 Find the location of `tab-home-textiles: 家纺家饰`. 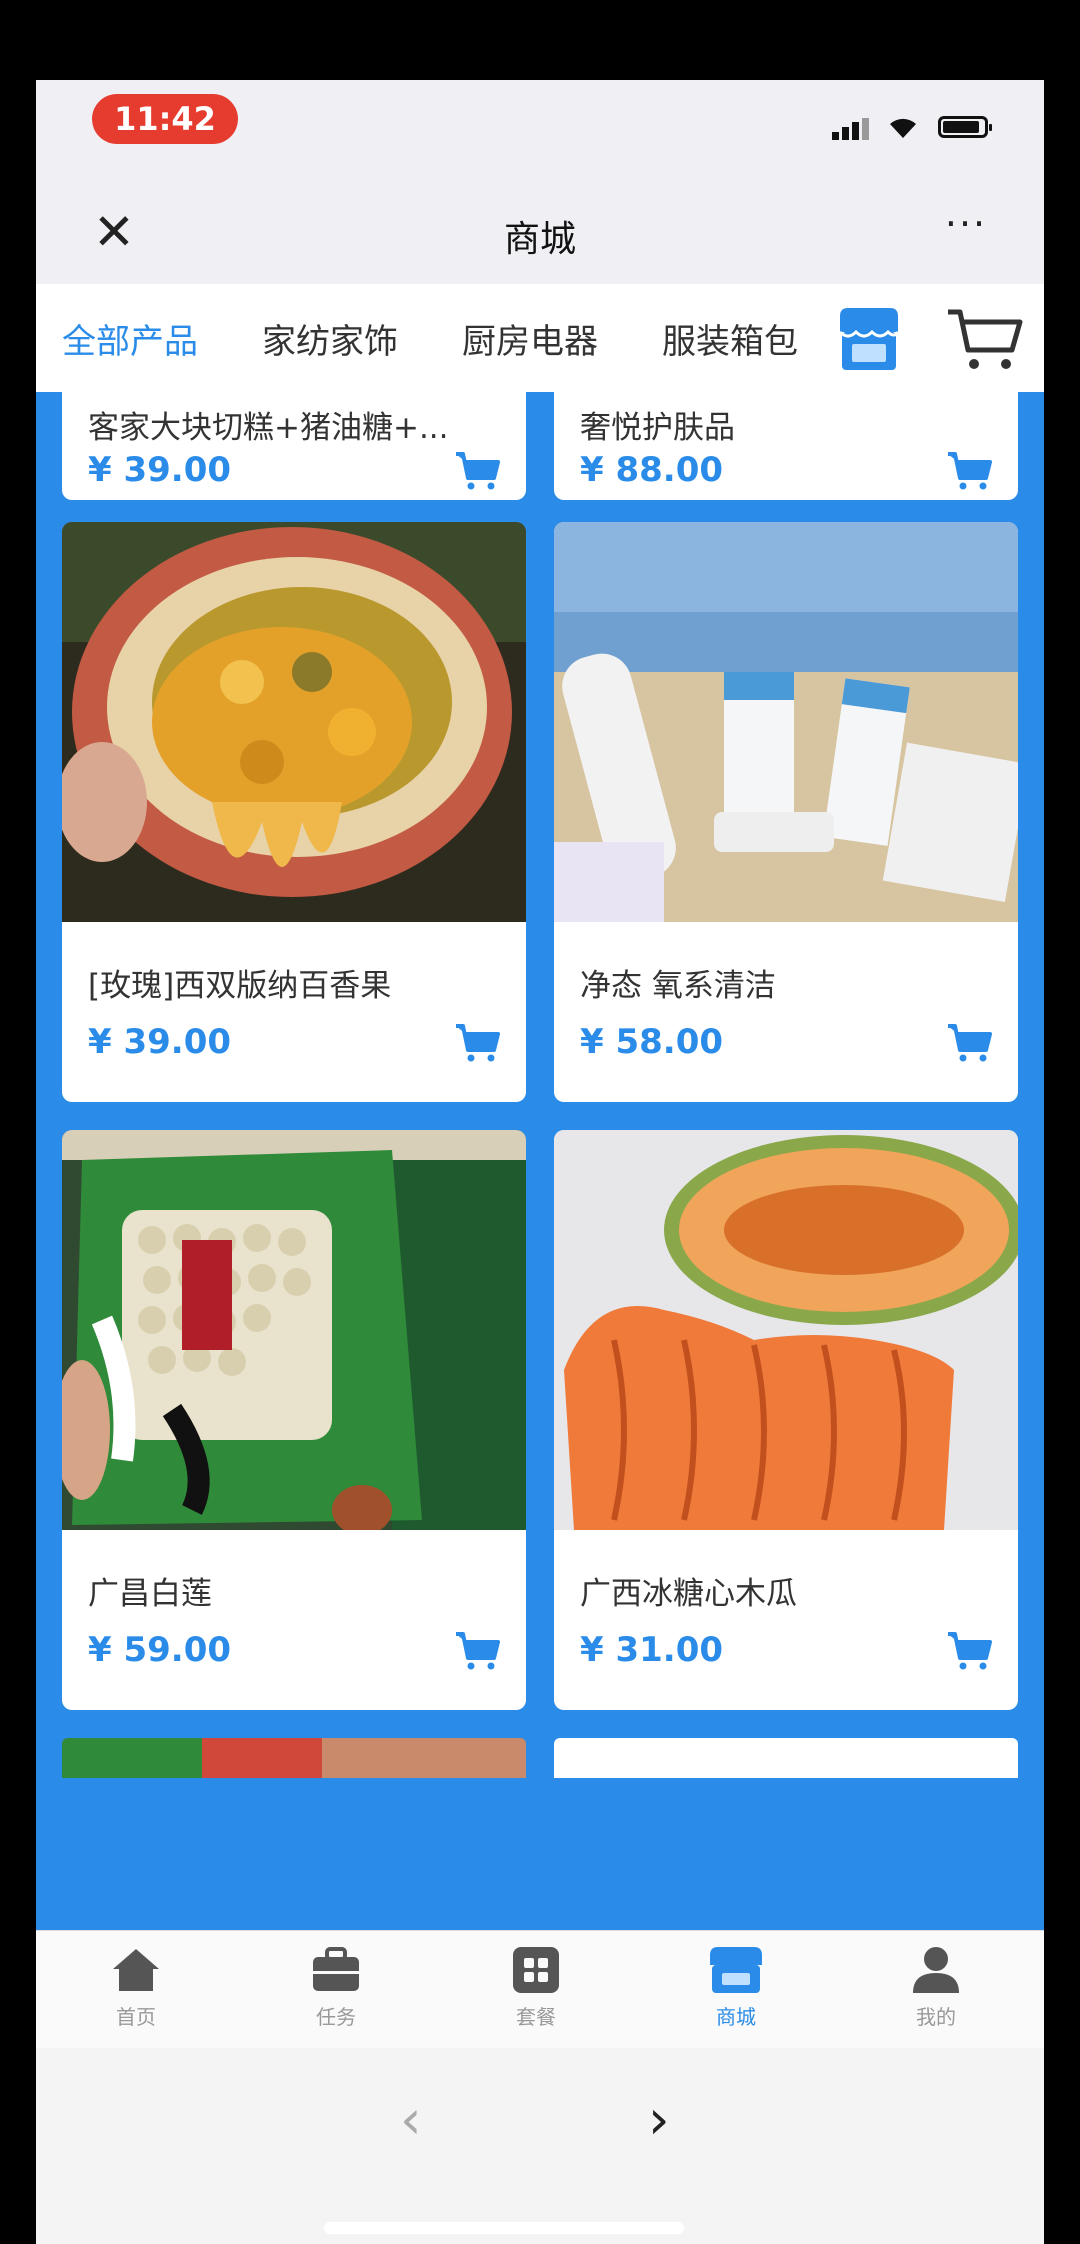

tab-home-textiles: 家纺家饰 is located at coordinates (330, 338).